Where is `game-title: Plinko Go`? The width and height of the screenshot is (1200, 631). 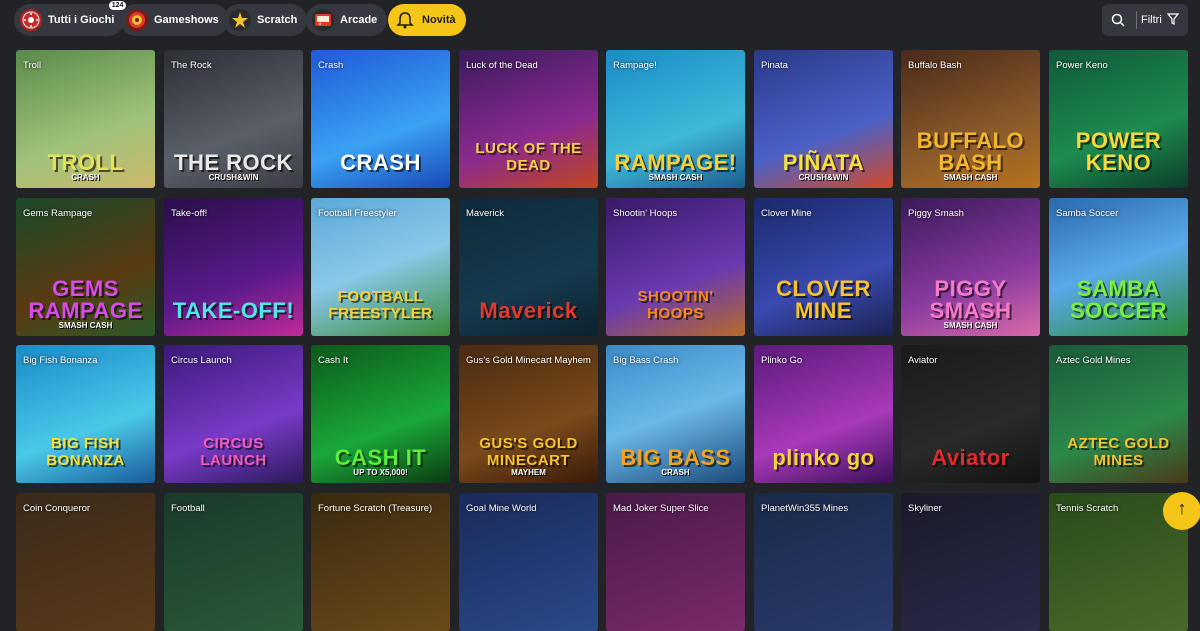
game-title: Plinko Go is located at coordinates (782, 360).